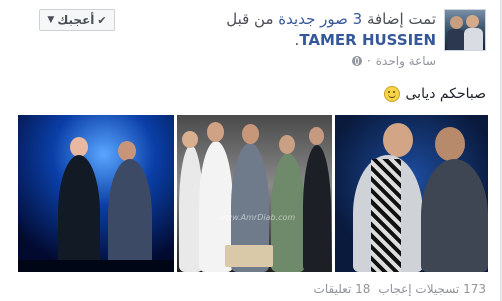  What do you see at coordinates (406, 61) in the screenshot?
I see `timestamp-link: ساعة واحدة` at bounding box center [406, 61].